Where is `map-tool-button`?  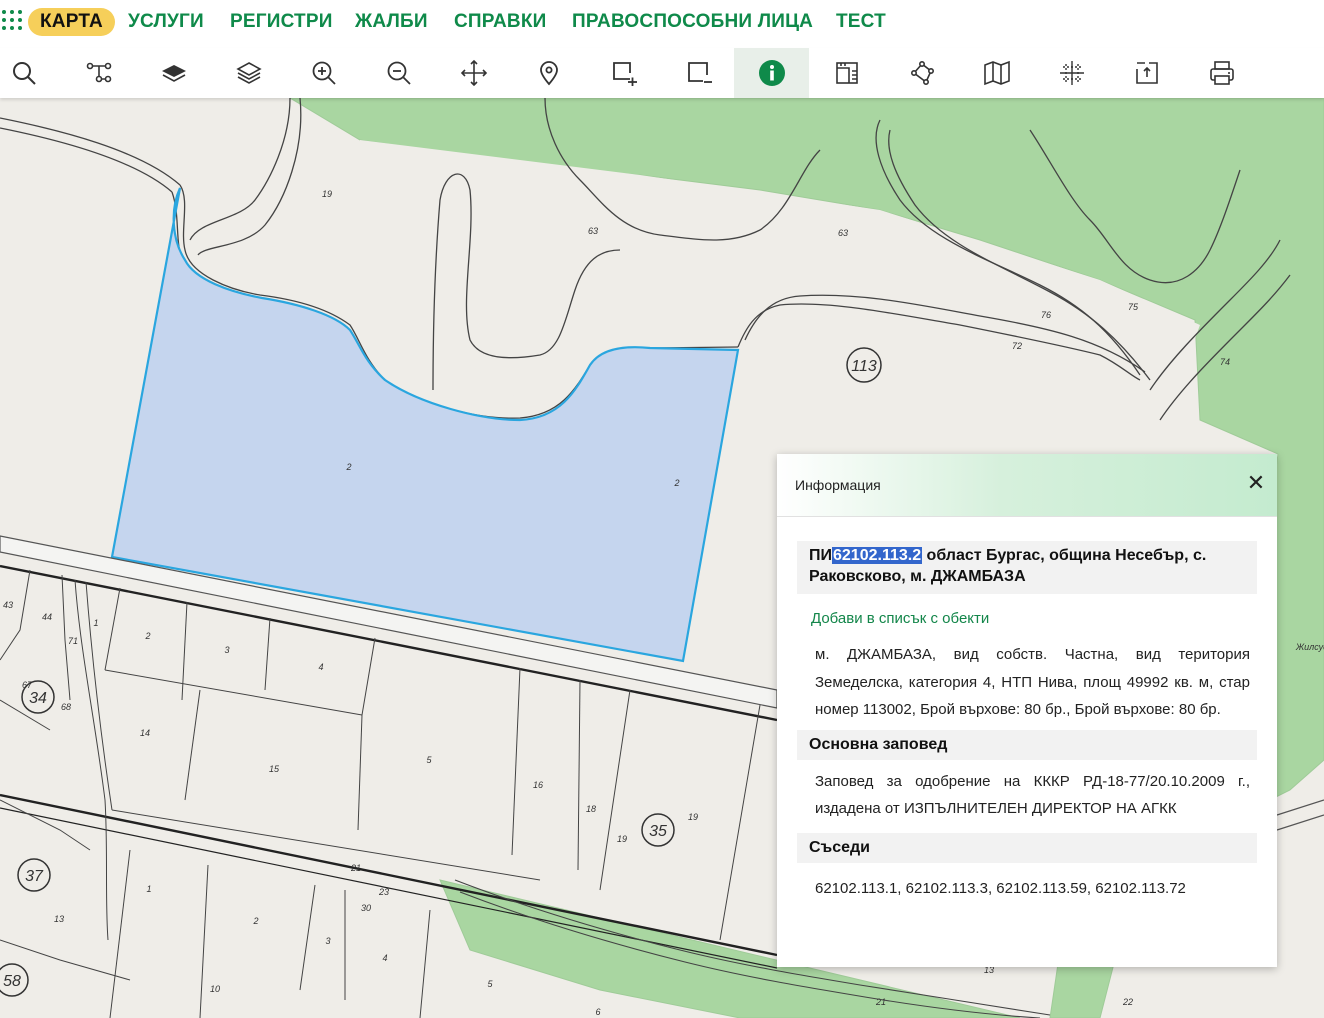 map-tool-button is located at coordinates (996, 73).